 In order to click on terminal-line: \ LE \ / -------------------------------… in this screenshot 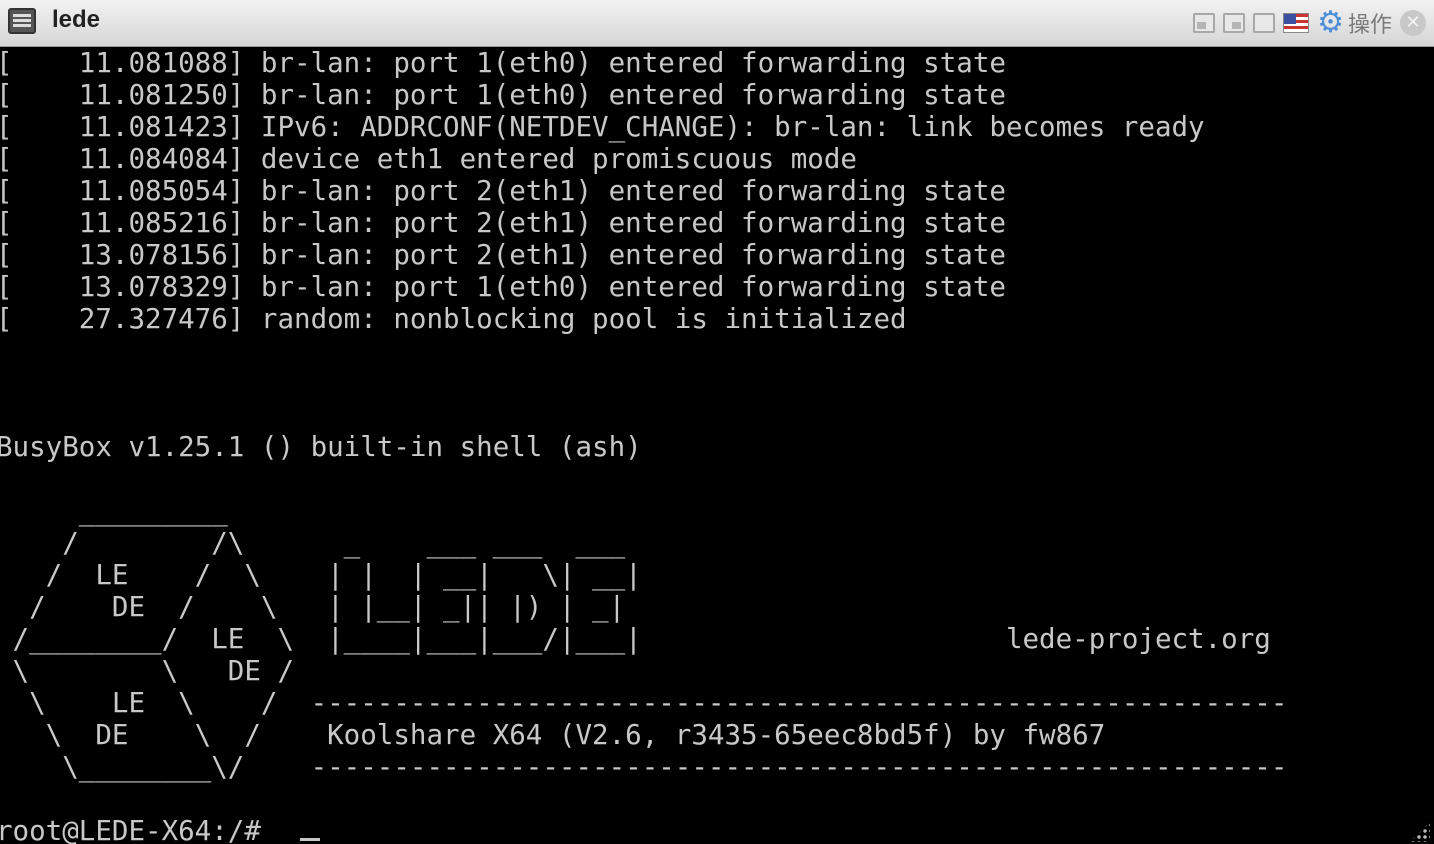, I will do `click(644, 703)`.